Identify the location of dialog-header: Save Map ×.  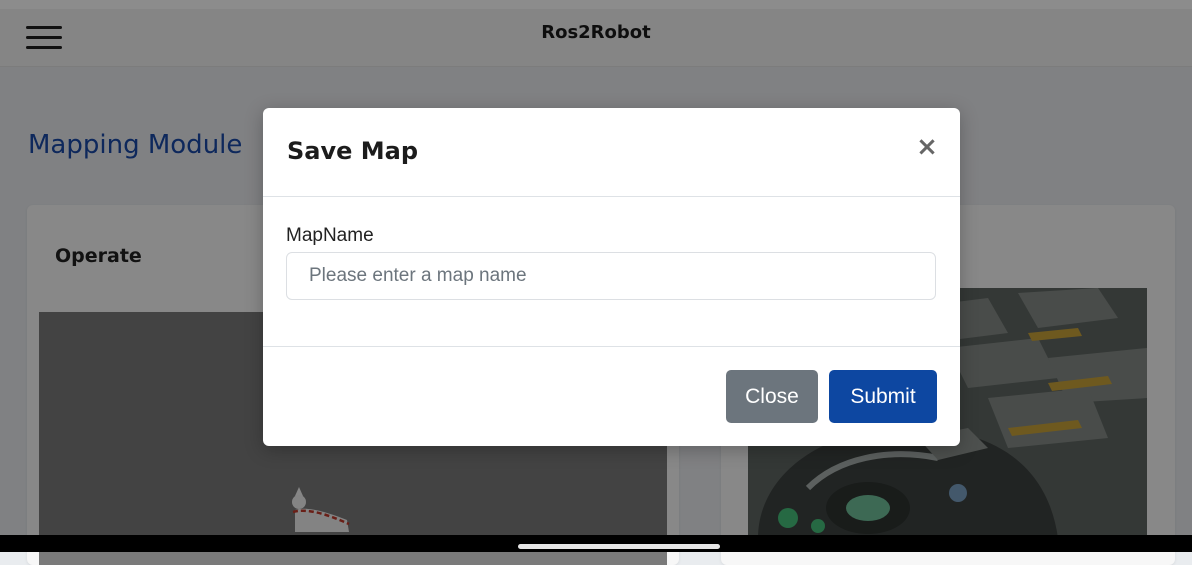
(611, 152).